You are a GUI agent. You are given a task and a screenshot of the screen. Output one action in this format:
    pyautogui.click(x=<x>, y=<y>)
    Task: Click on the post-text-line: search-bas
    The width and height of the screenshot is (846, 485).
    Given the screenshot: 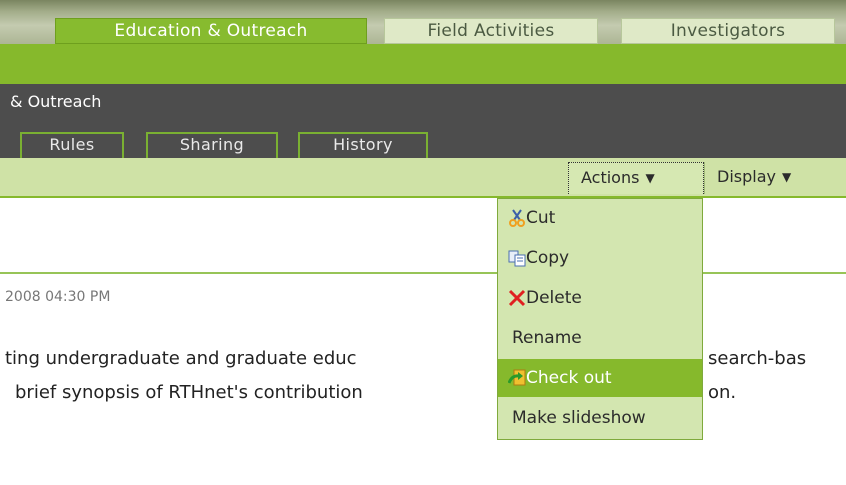 What is the action you would take?
    pyautogui.click(x=757, y=358)
    